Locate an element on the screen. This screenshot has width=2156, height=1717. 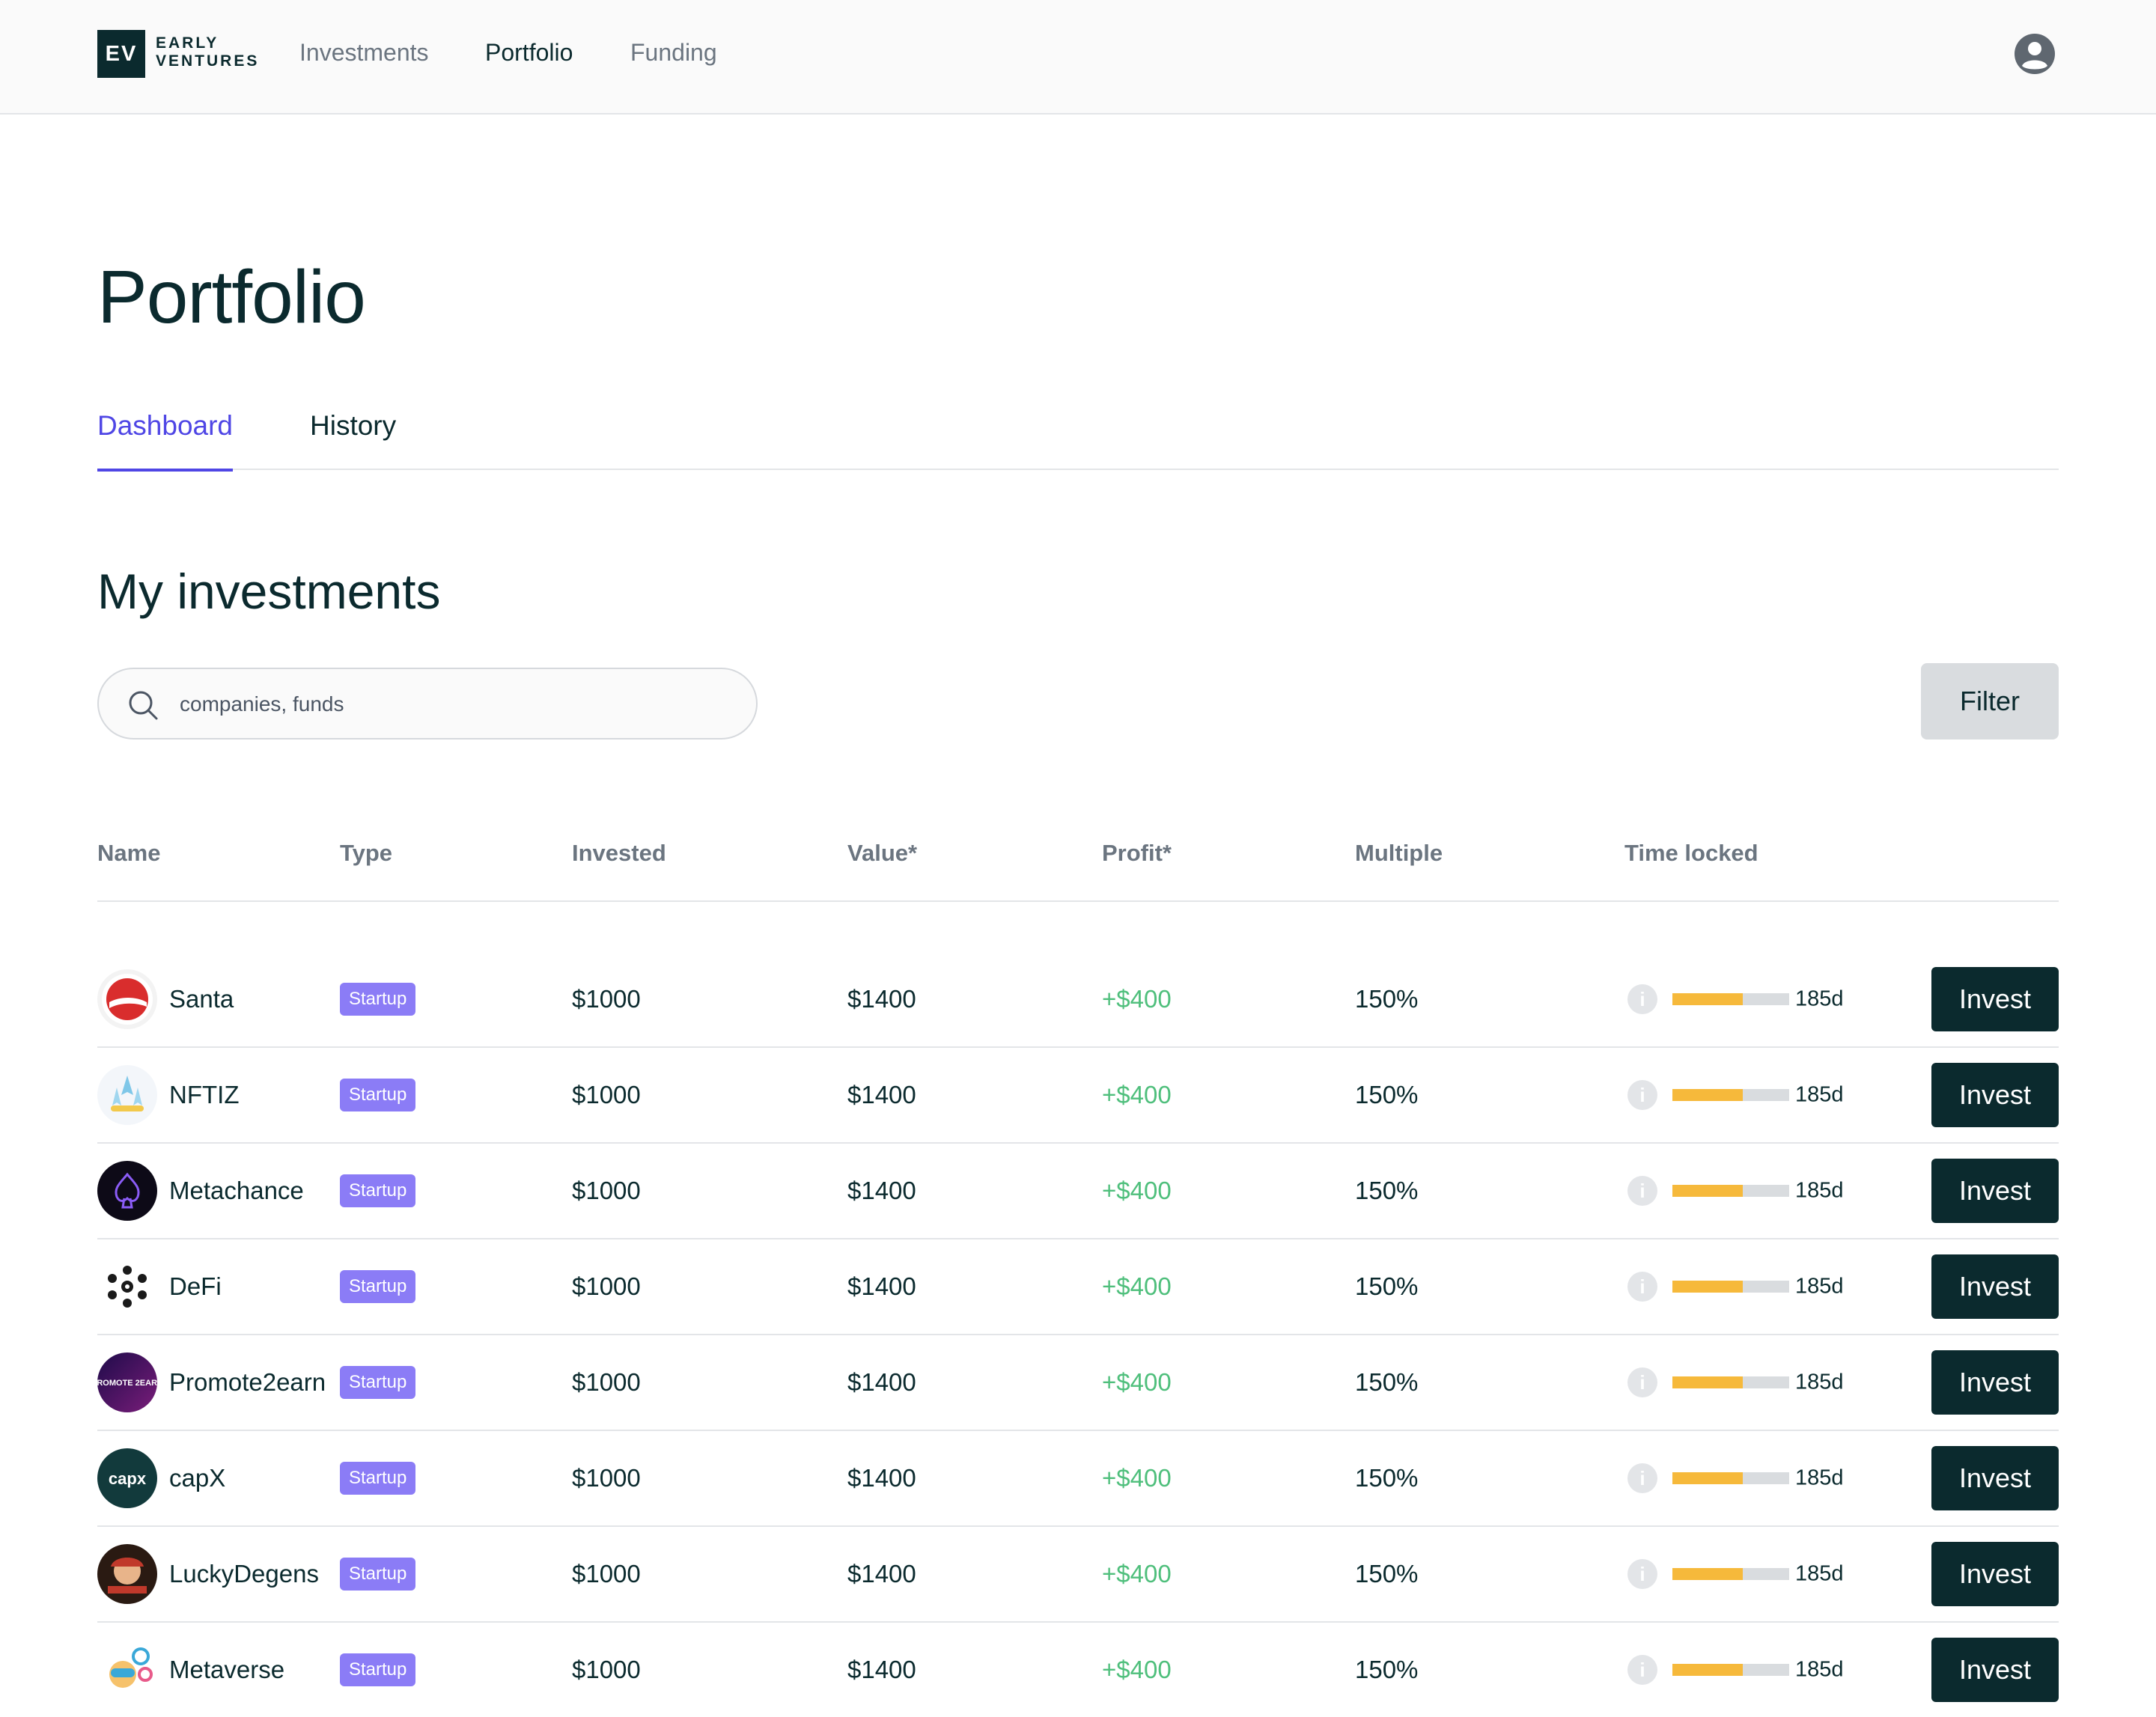
investment-name: Metaverse is located at coordinates (226, 1670).